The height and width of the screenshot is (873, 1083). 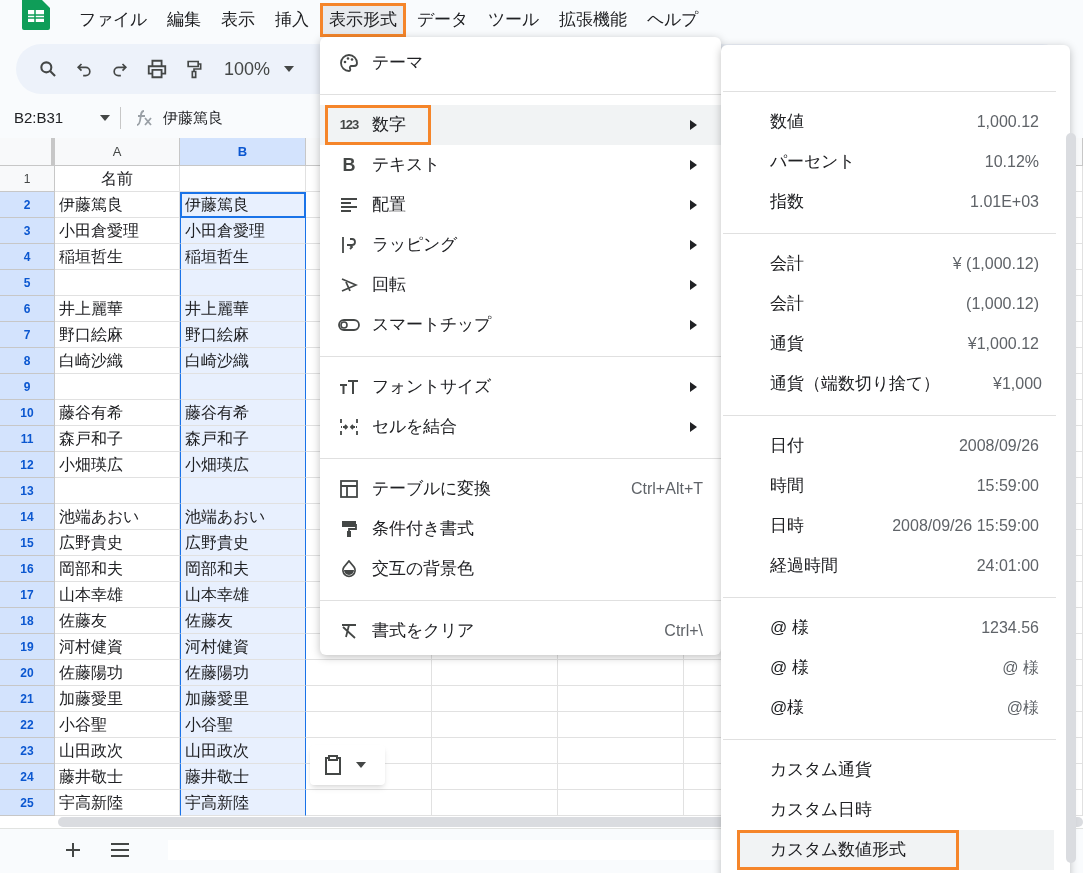 What do you see at coordinates (27, 413) in the screenshot?
I see `row-number: 10` at bounding box center [27, 413].